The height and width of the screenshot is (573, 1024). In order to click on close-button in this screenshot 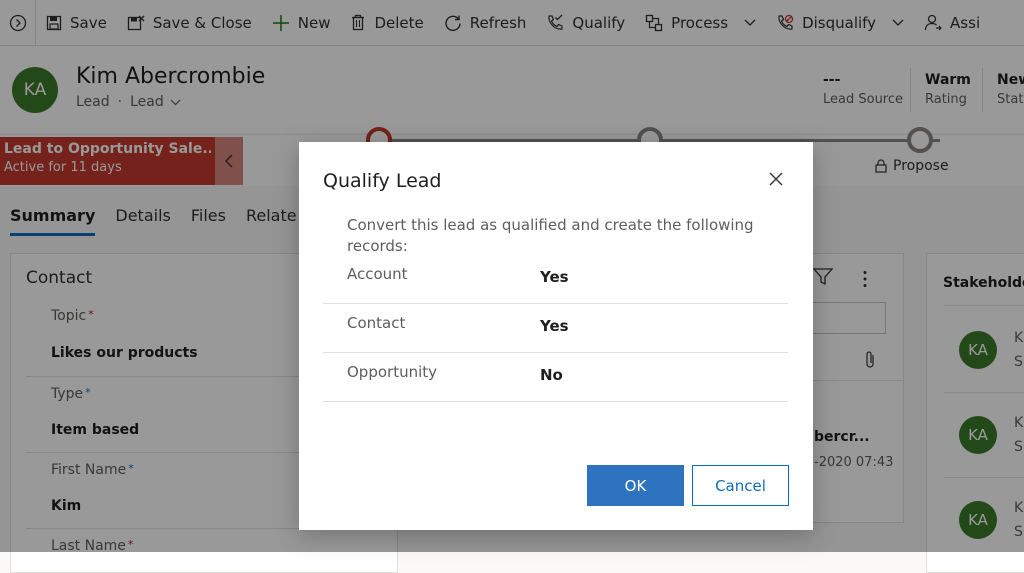, I will do `click(776, 179)`.